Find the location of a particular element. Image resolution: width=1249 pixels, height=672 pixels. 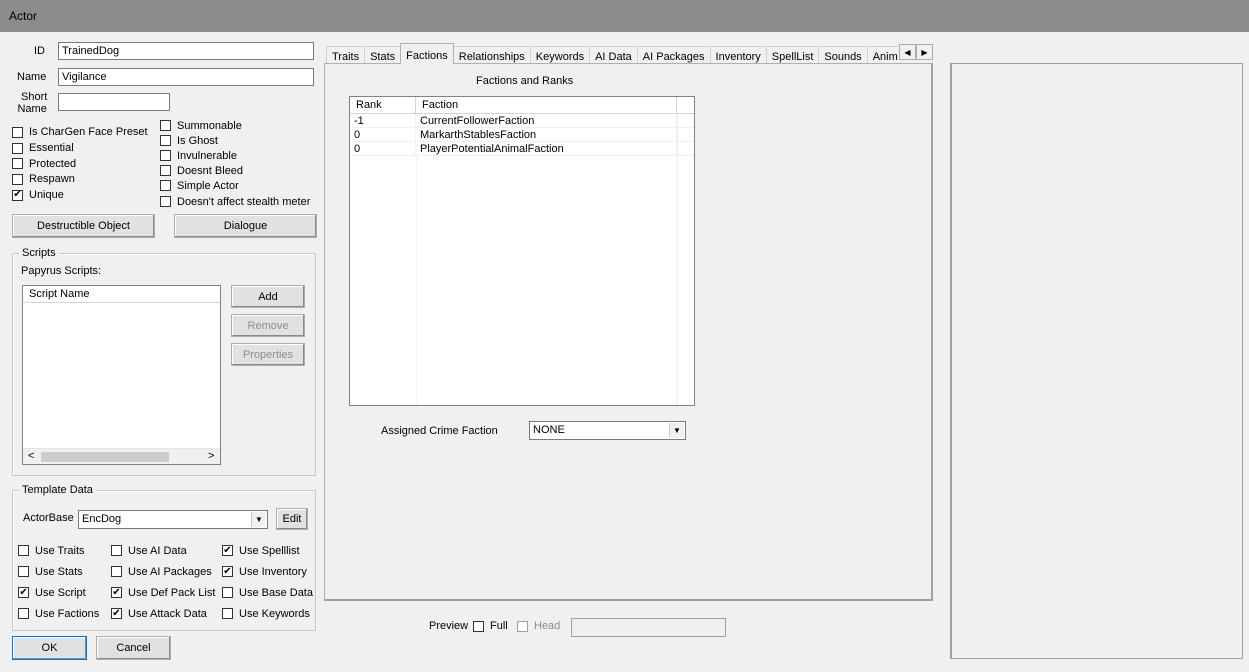

preview-full-toggle: Full is located at coordinates (490, 626).